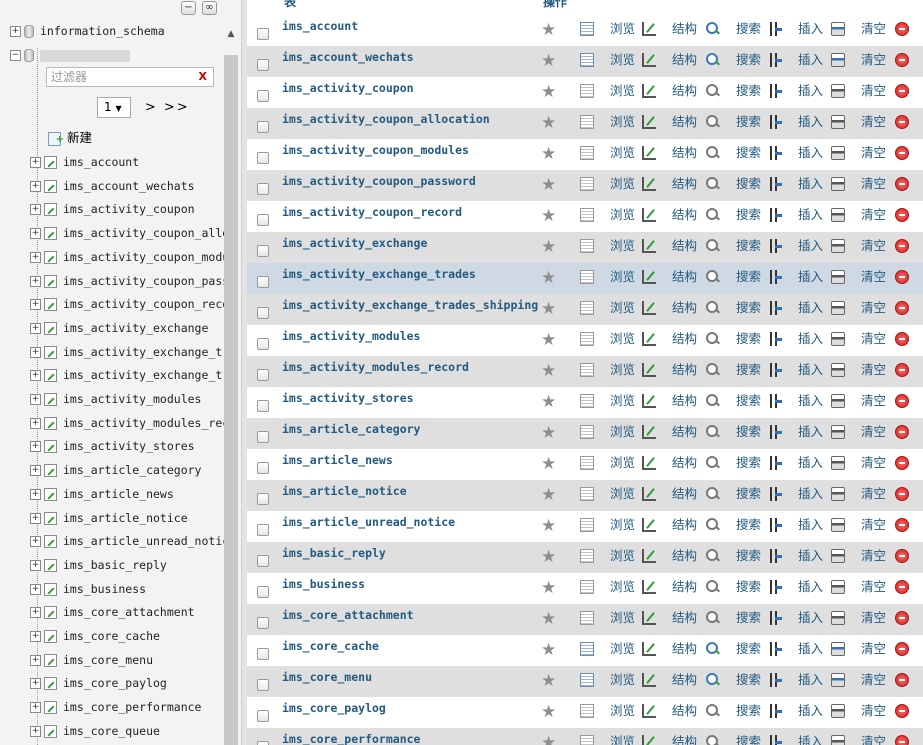 The width and height of the screenshot is (923, 745). What do you see at coordinates (410, 305) in the screenshot?
I see `table-name-link: ims_activity_exchange_trades_shipping` at bounding box center [410, 305].